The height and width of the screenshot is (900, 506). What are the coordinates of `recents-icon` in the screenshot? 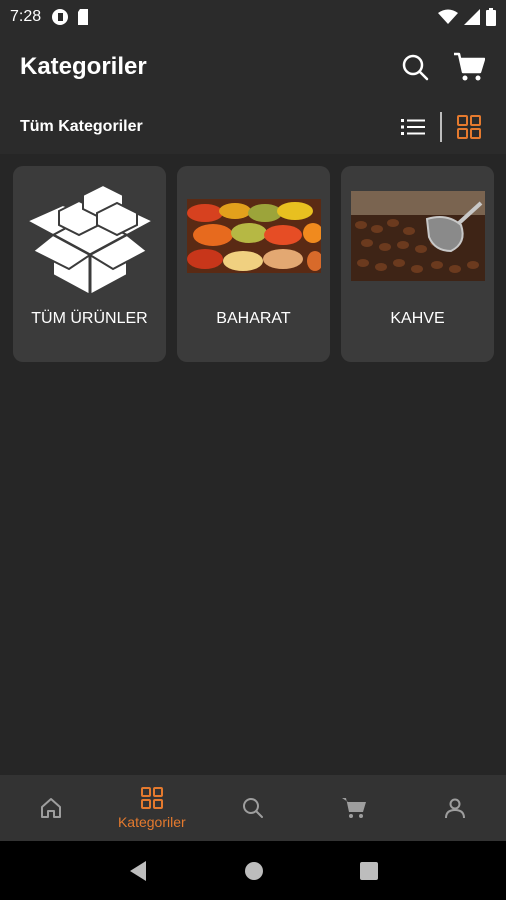 It's located at (369, 870).